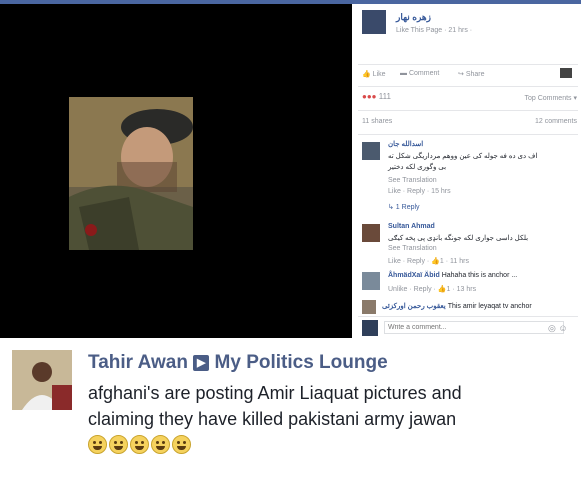  I want to click on comment-author: ÅhmädXaï Äbid, so click(414, 275).